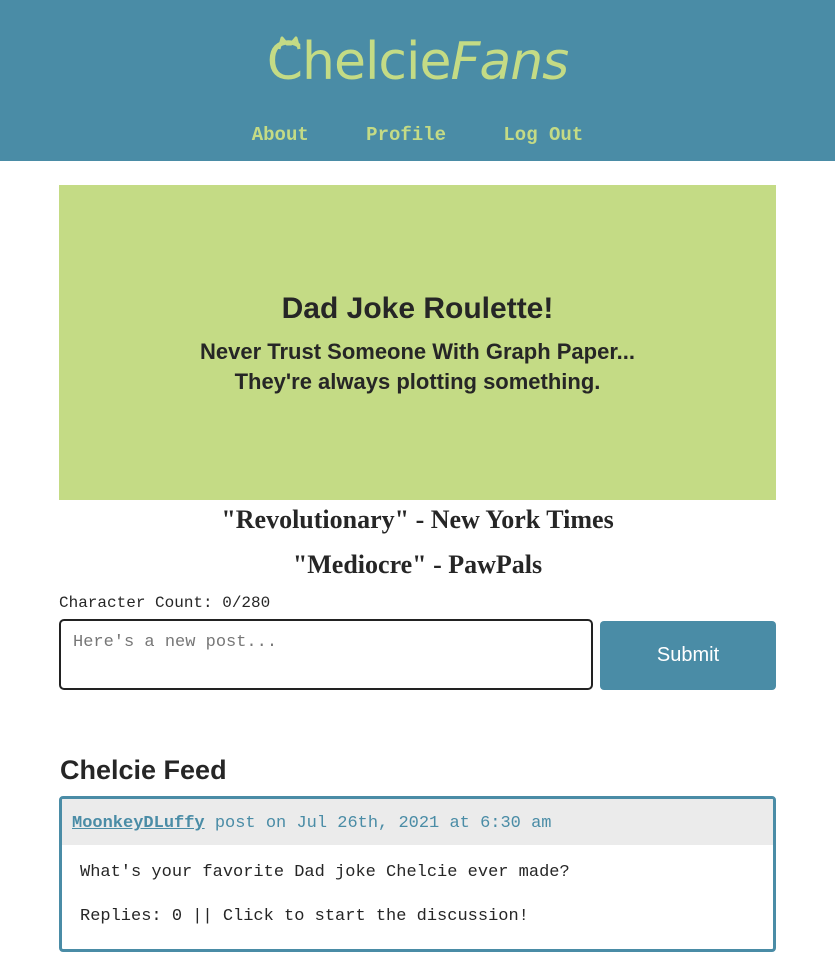 The image size is (835, 961). I want to click on logo-accent-text: Fans, so click(509, 62).